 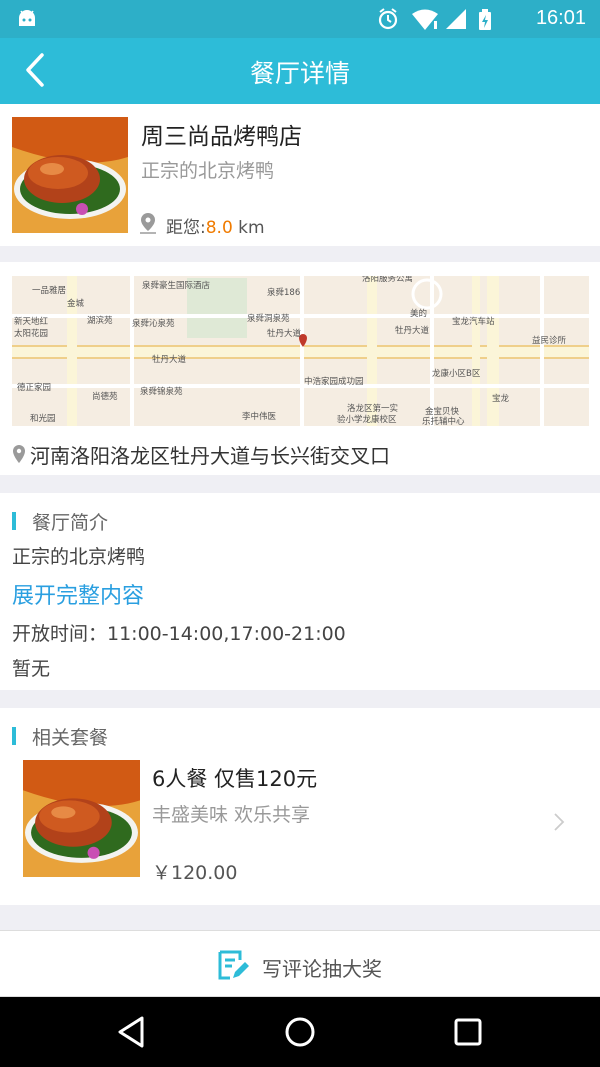 What do you see at coordinates (233, 965) in the screenshot?
I see `edit-note-icon` at bounding box center [233, 965].